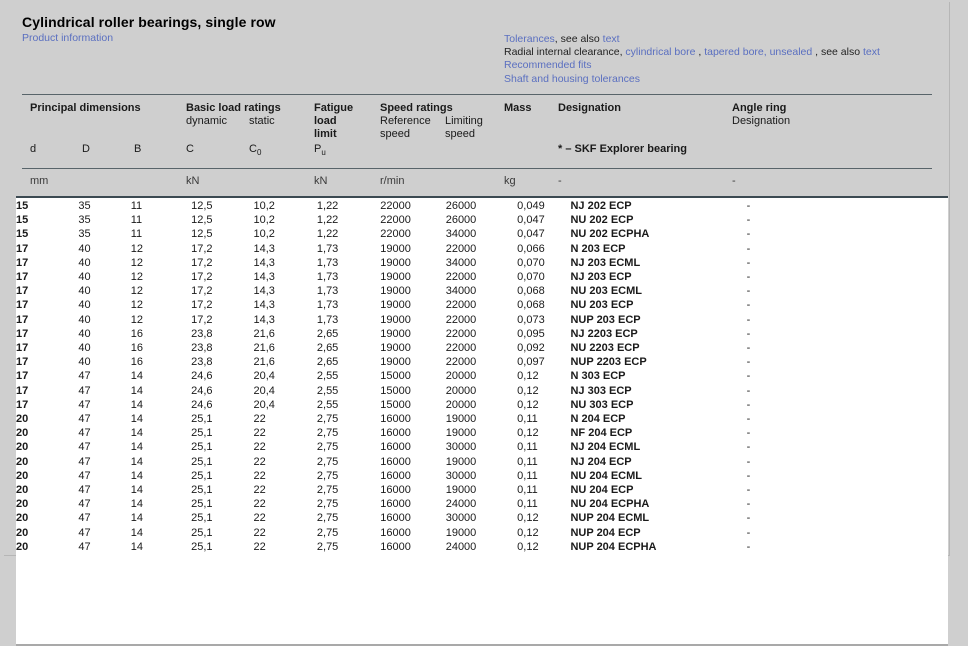 This screenshot has height=646, width=968. Describe the element at coordinates (264, 376) in the screenshot. I see `cell-static-load-rating: 20,4` at that location.